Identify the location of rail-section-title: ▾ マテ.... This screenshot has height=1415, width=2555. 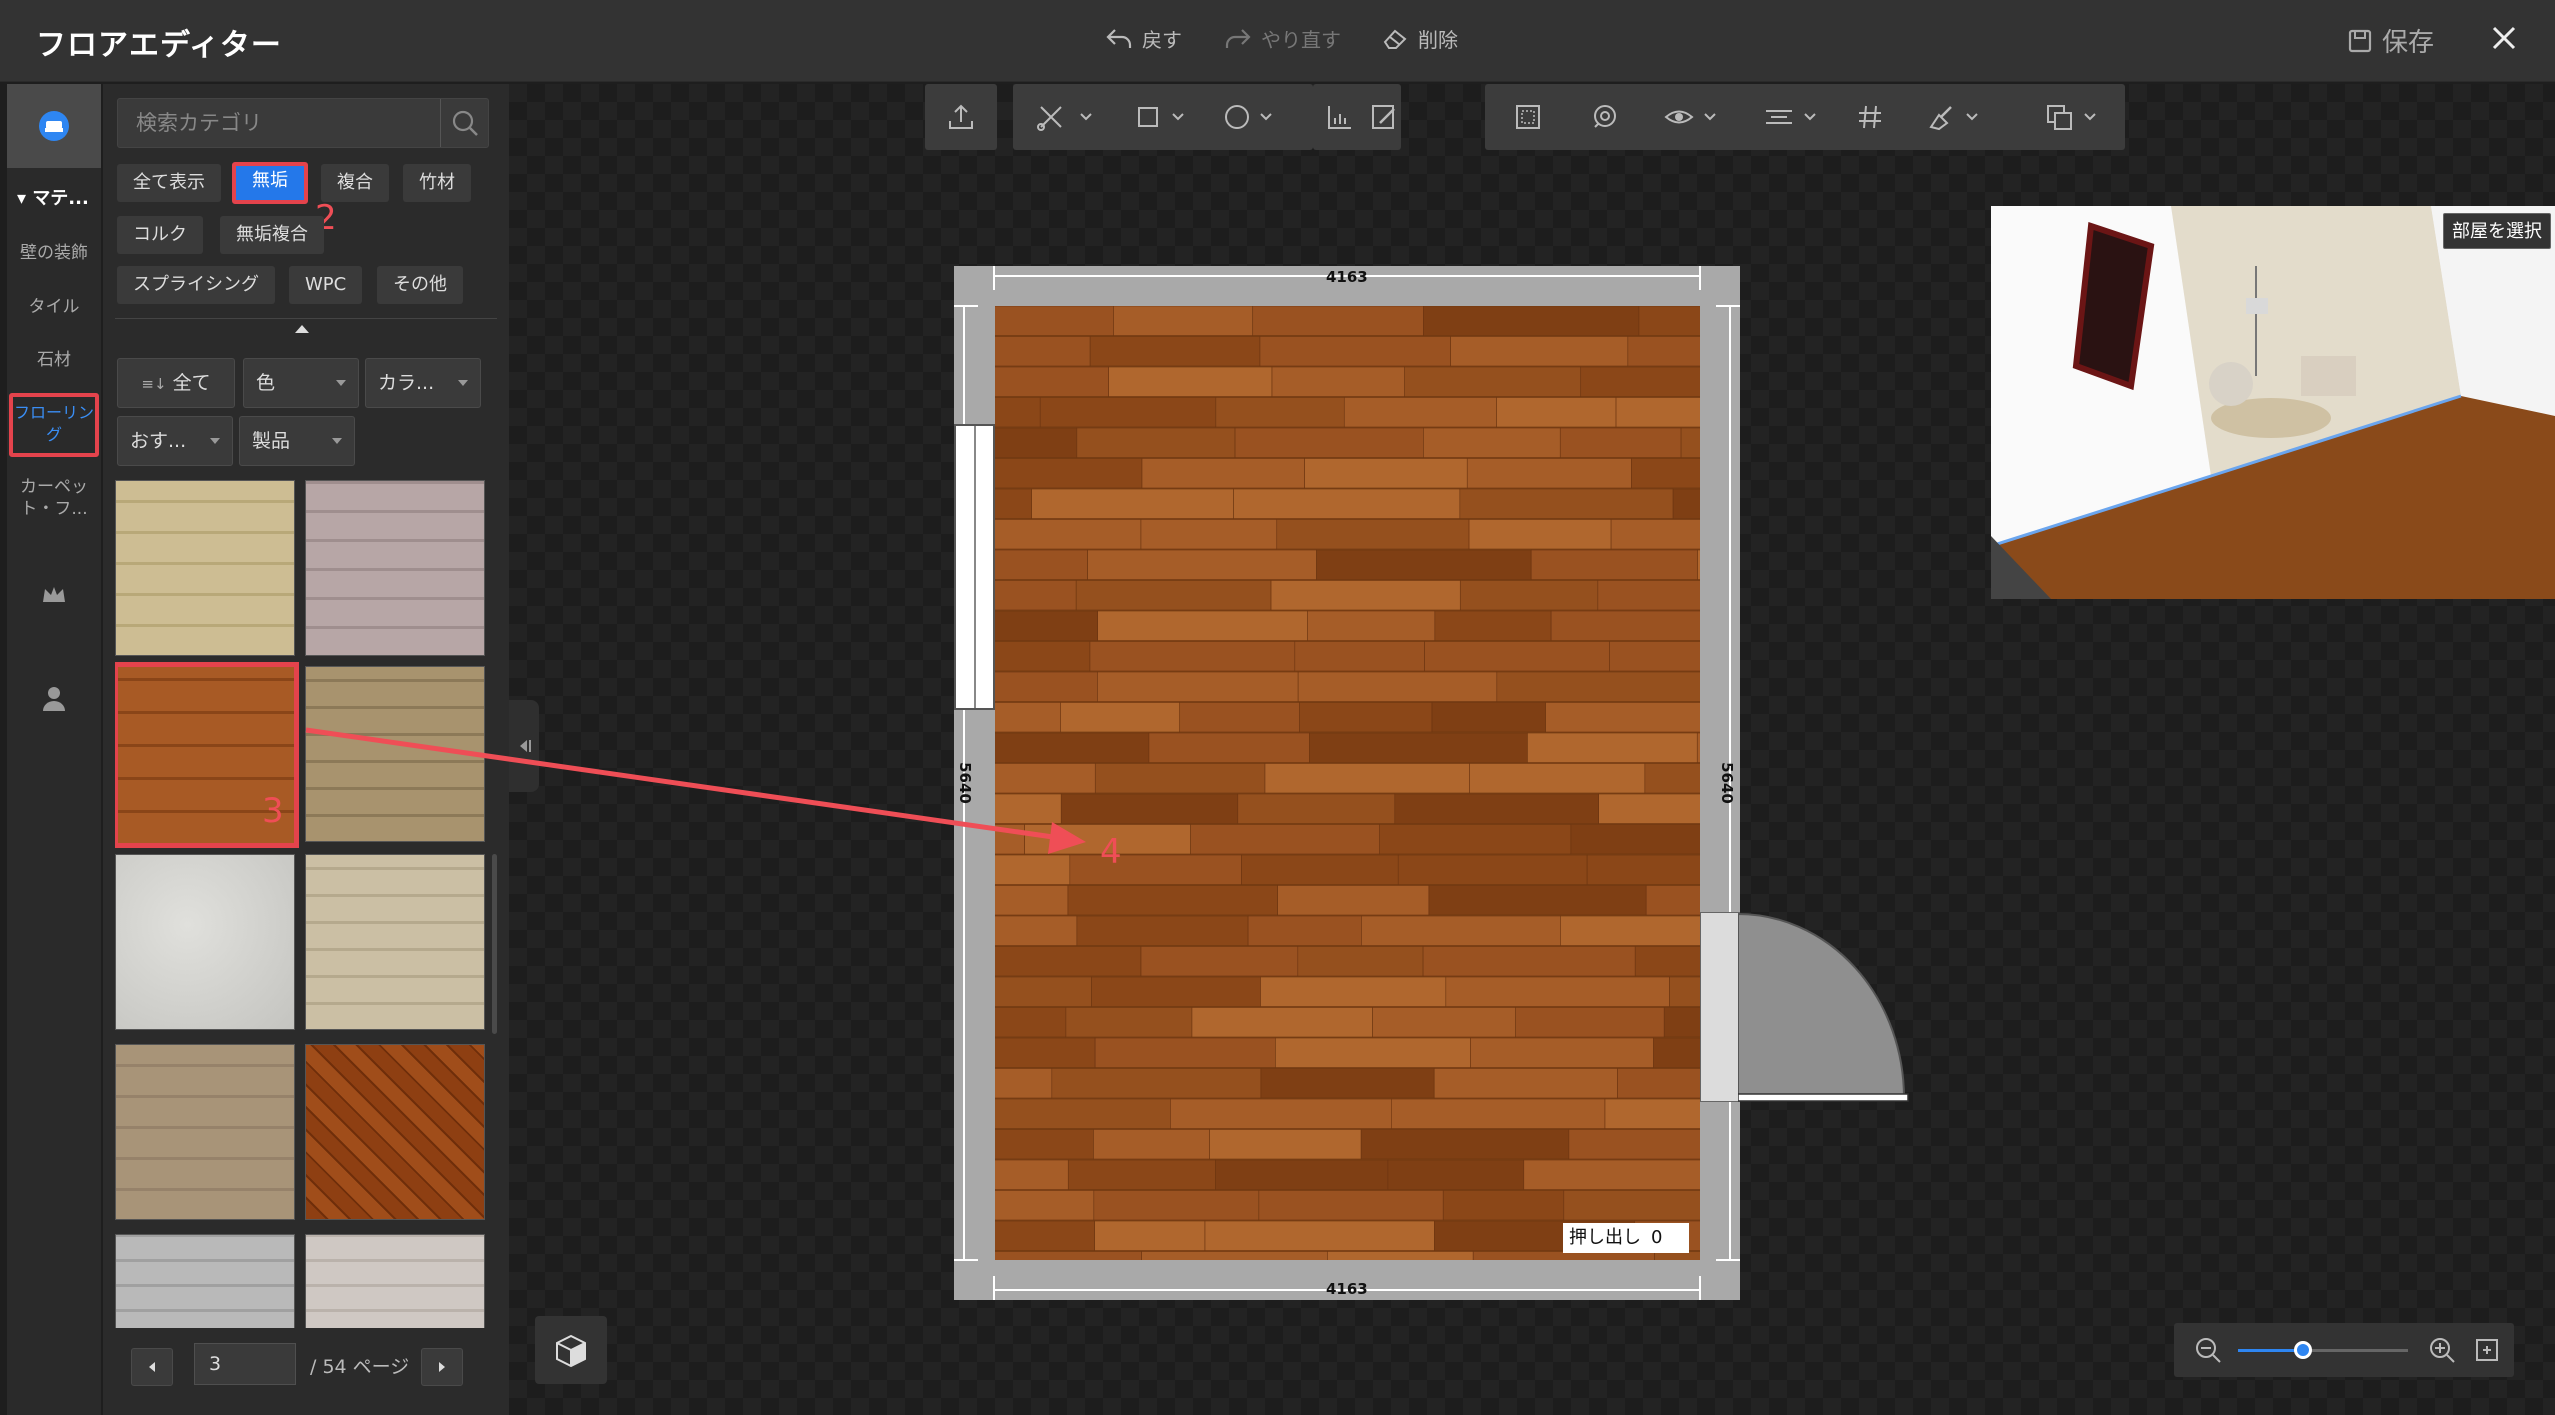
(54, 197).